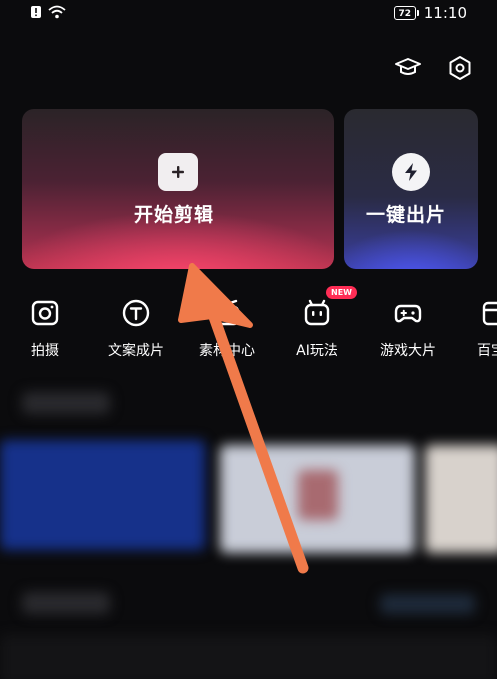  I want to click on battery-icon: 72, so click(406, 13).